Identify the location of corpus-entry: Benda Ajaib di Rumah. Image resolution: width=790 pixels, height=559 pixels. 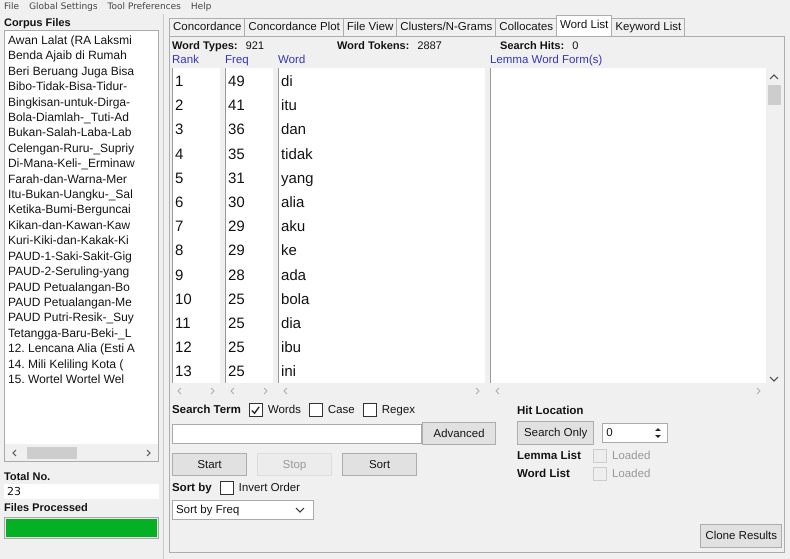
(81, 56).